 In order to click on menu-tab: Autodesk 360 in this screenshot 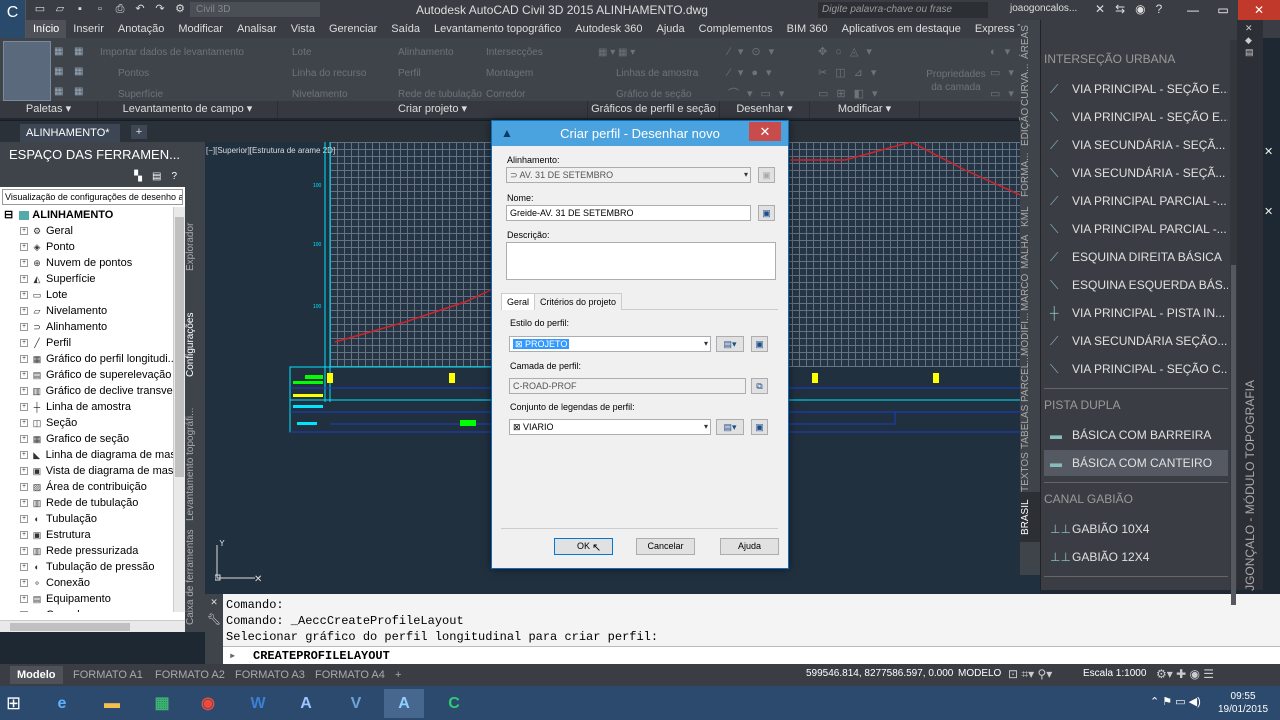, I will do `click(608, 29)`.